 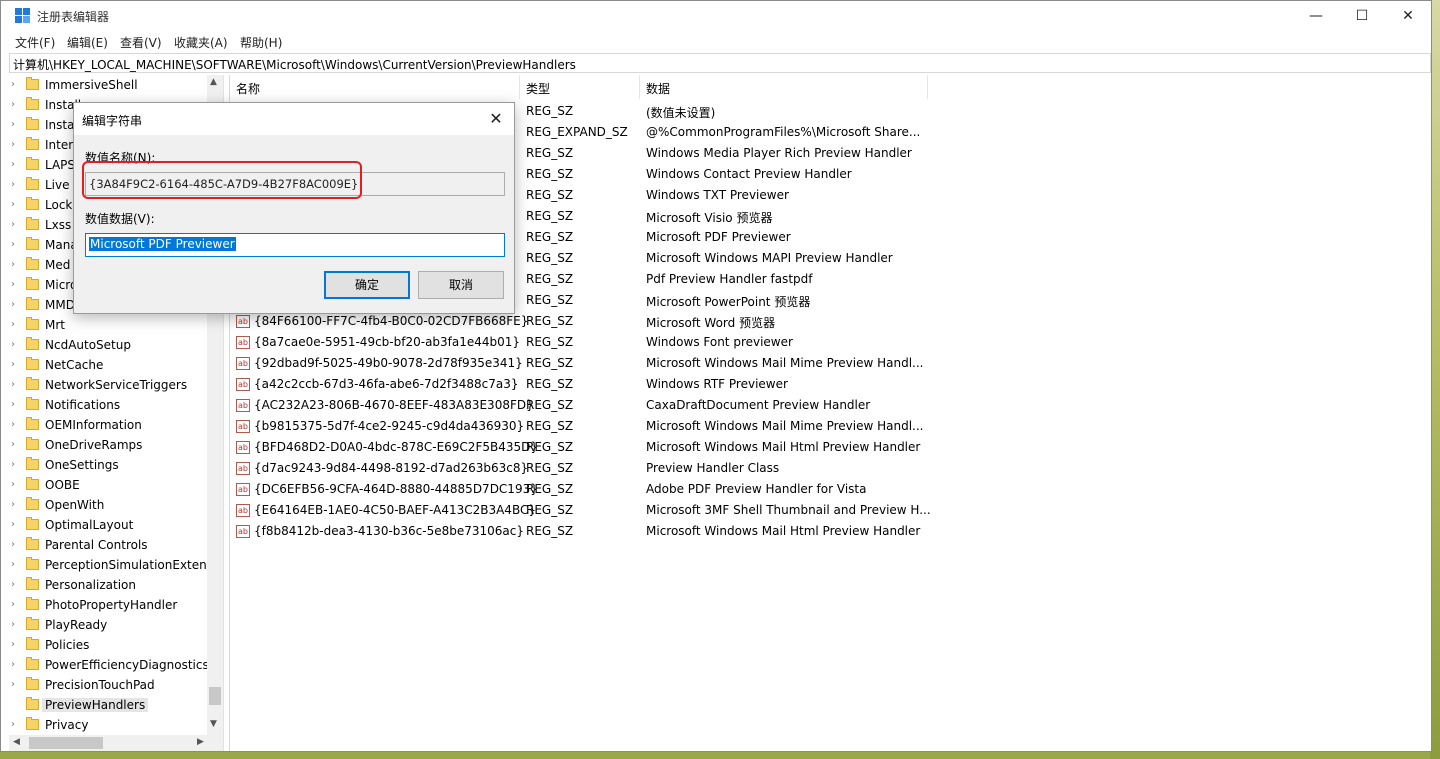 I want to click on tree-item: › Policies, so click(x=109, y=646).